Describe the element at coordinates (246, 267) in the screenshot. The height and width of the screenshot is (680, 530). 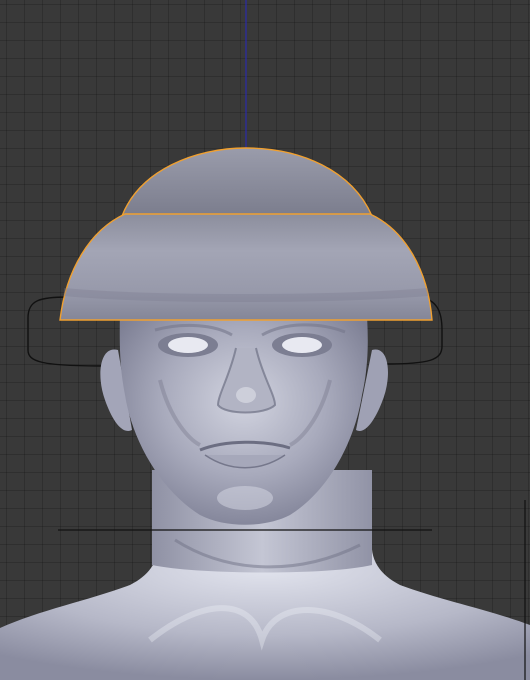
I see `hat-brim-object` at that location.